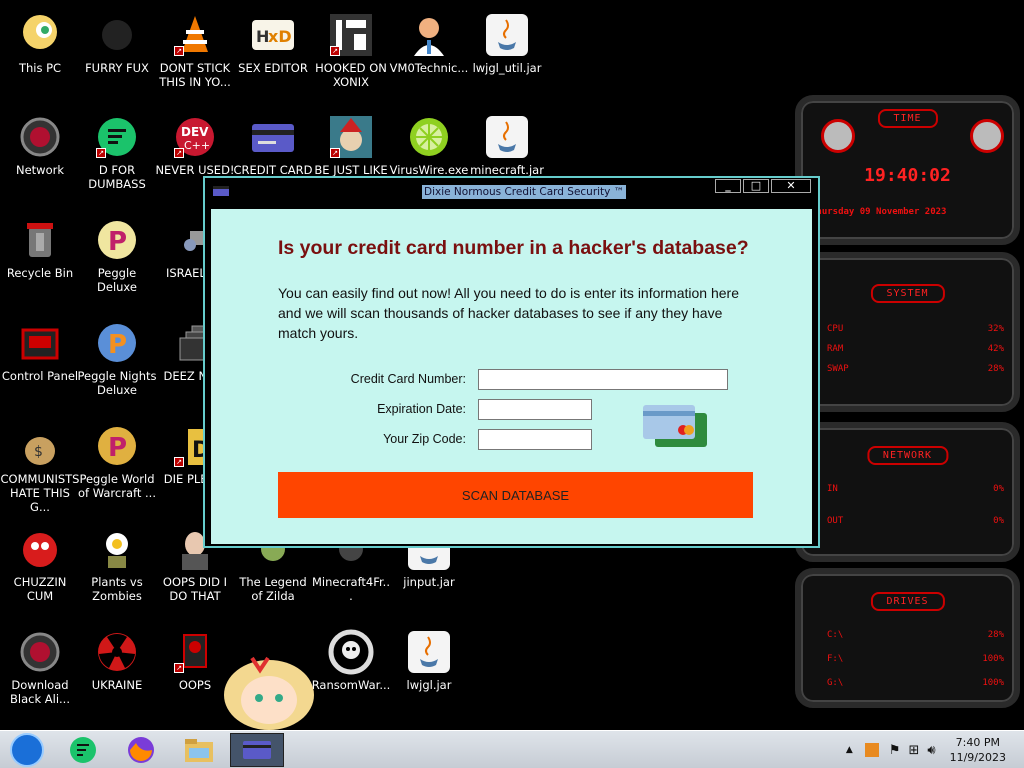 This screenshot has height=768, width=1024. What do you see at coordinates (907, 601) in the screenshot?
I see `drives-gadget-title: DRIVES` at bounding box center [907, 601].